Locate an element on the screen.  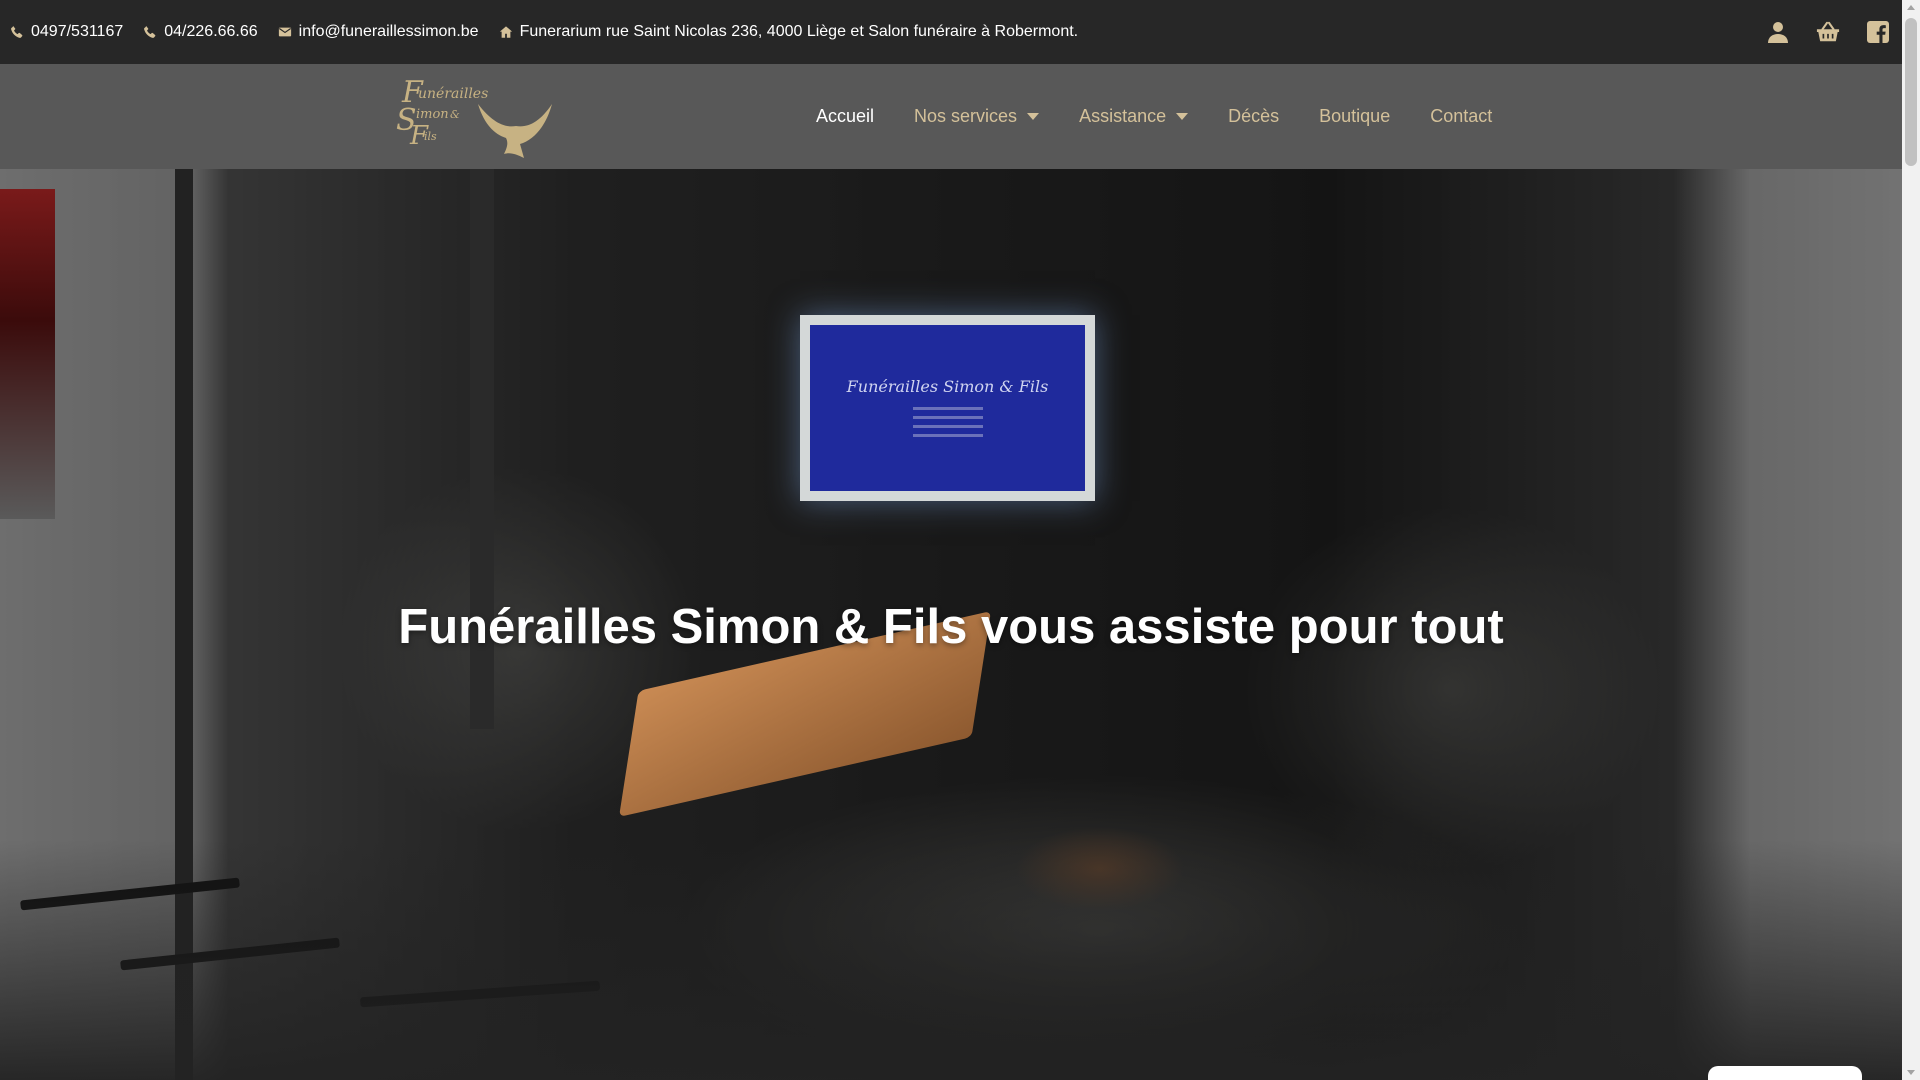
facebook-icon is located at coordinates (1878, 32).